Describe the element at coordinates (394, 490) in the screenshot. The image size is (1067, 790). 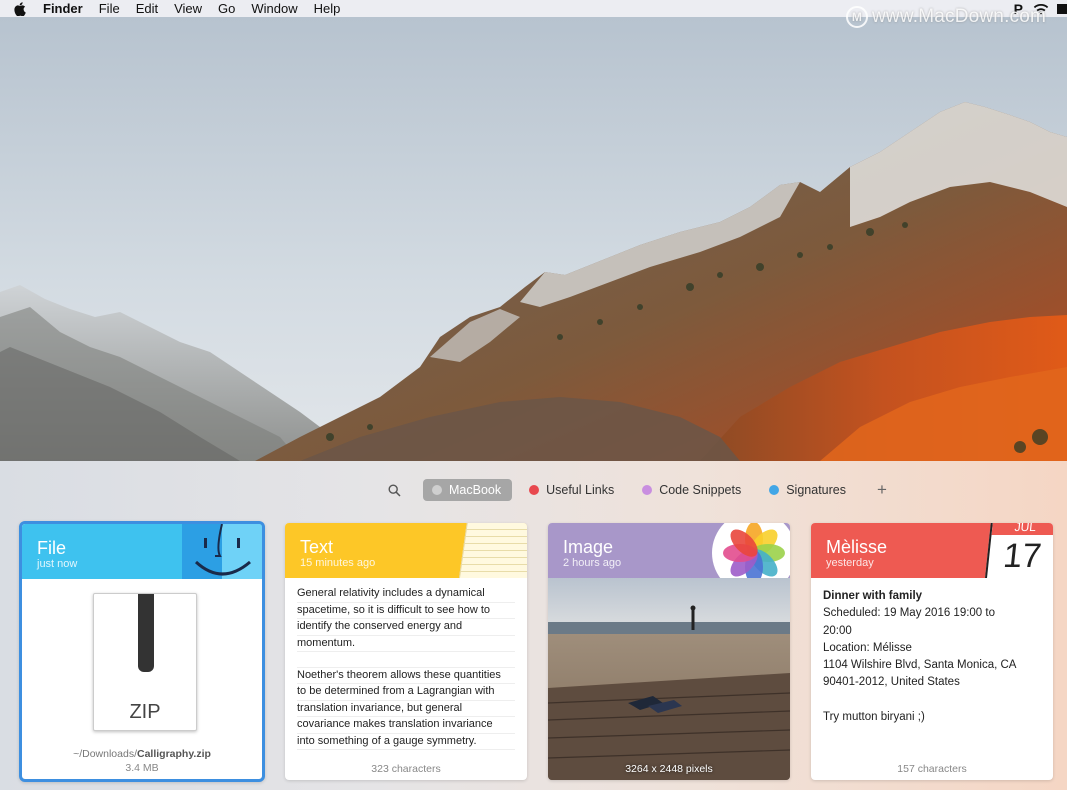
I see `search-icon` at that location.